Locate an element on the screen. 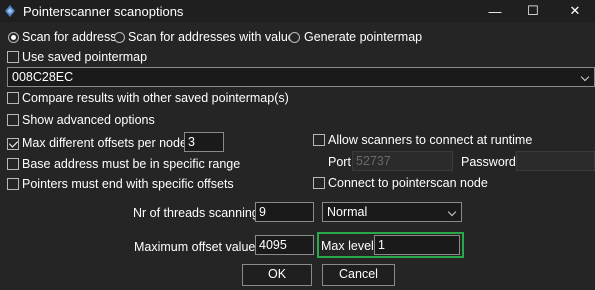  maximize-button: ☐ is located at coordinates (533, 11).